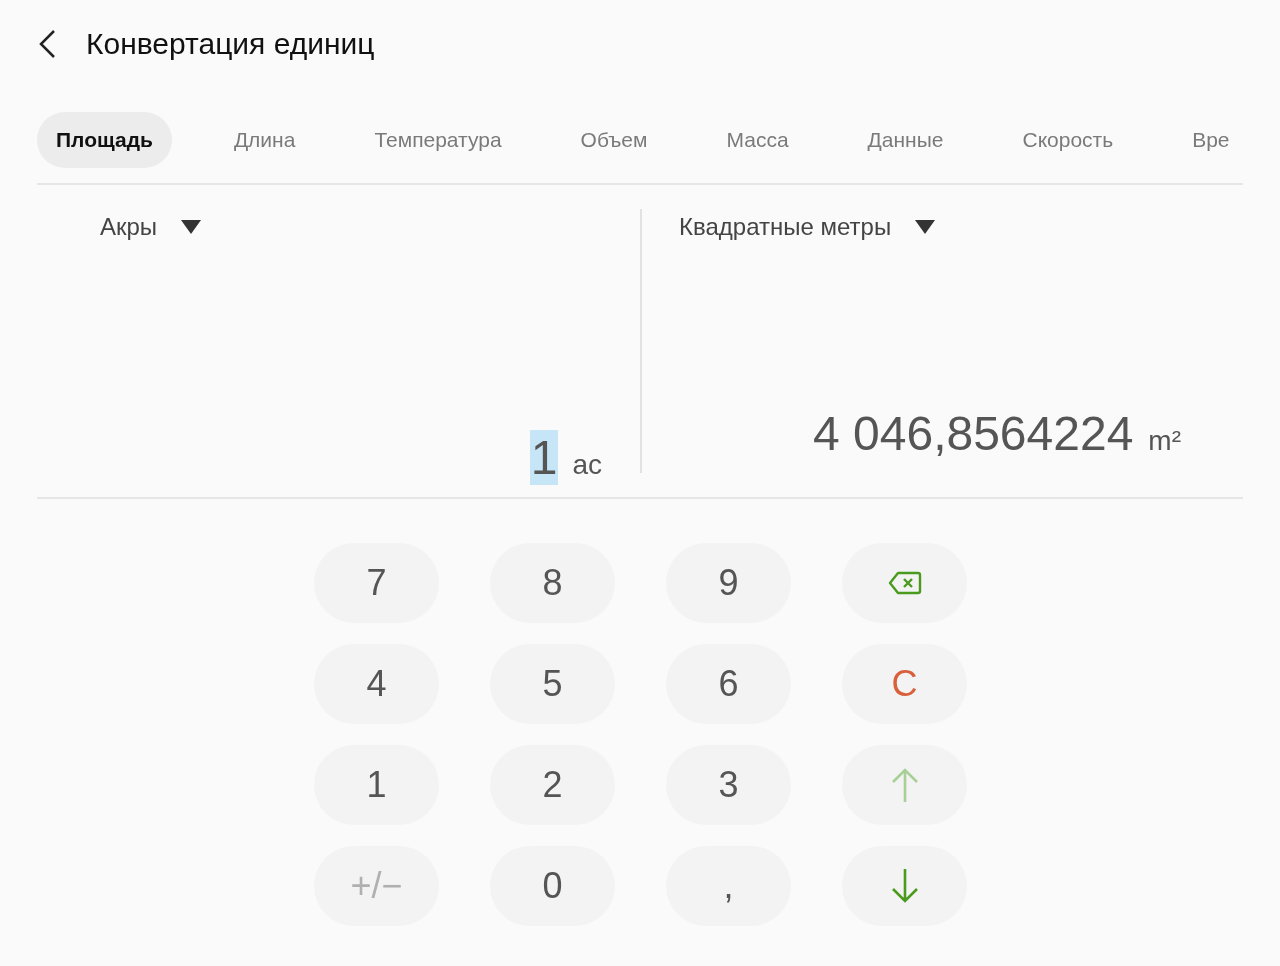  I want to click on key-button: 5, so click(552, 684).